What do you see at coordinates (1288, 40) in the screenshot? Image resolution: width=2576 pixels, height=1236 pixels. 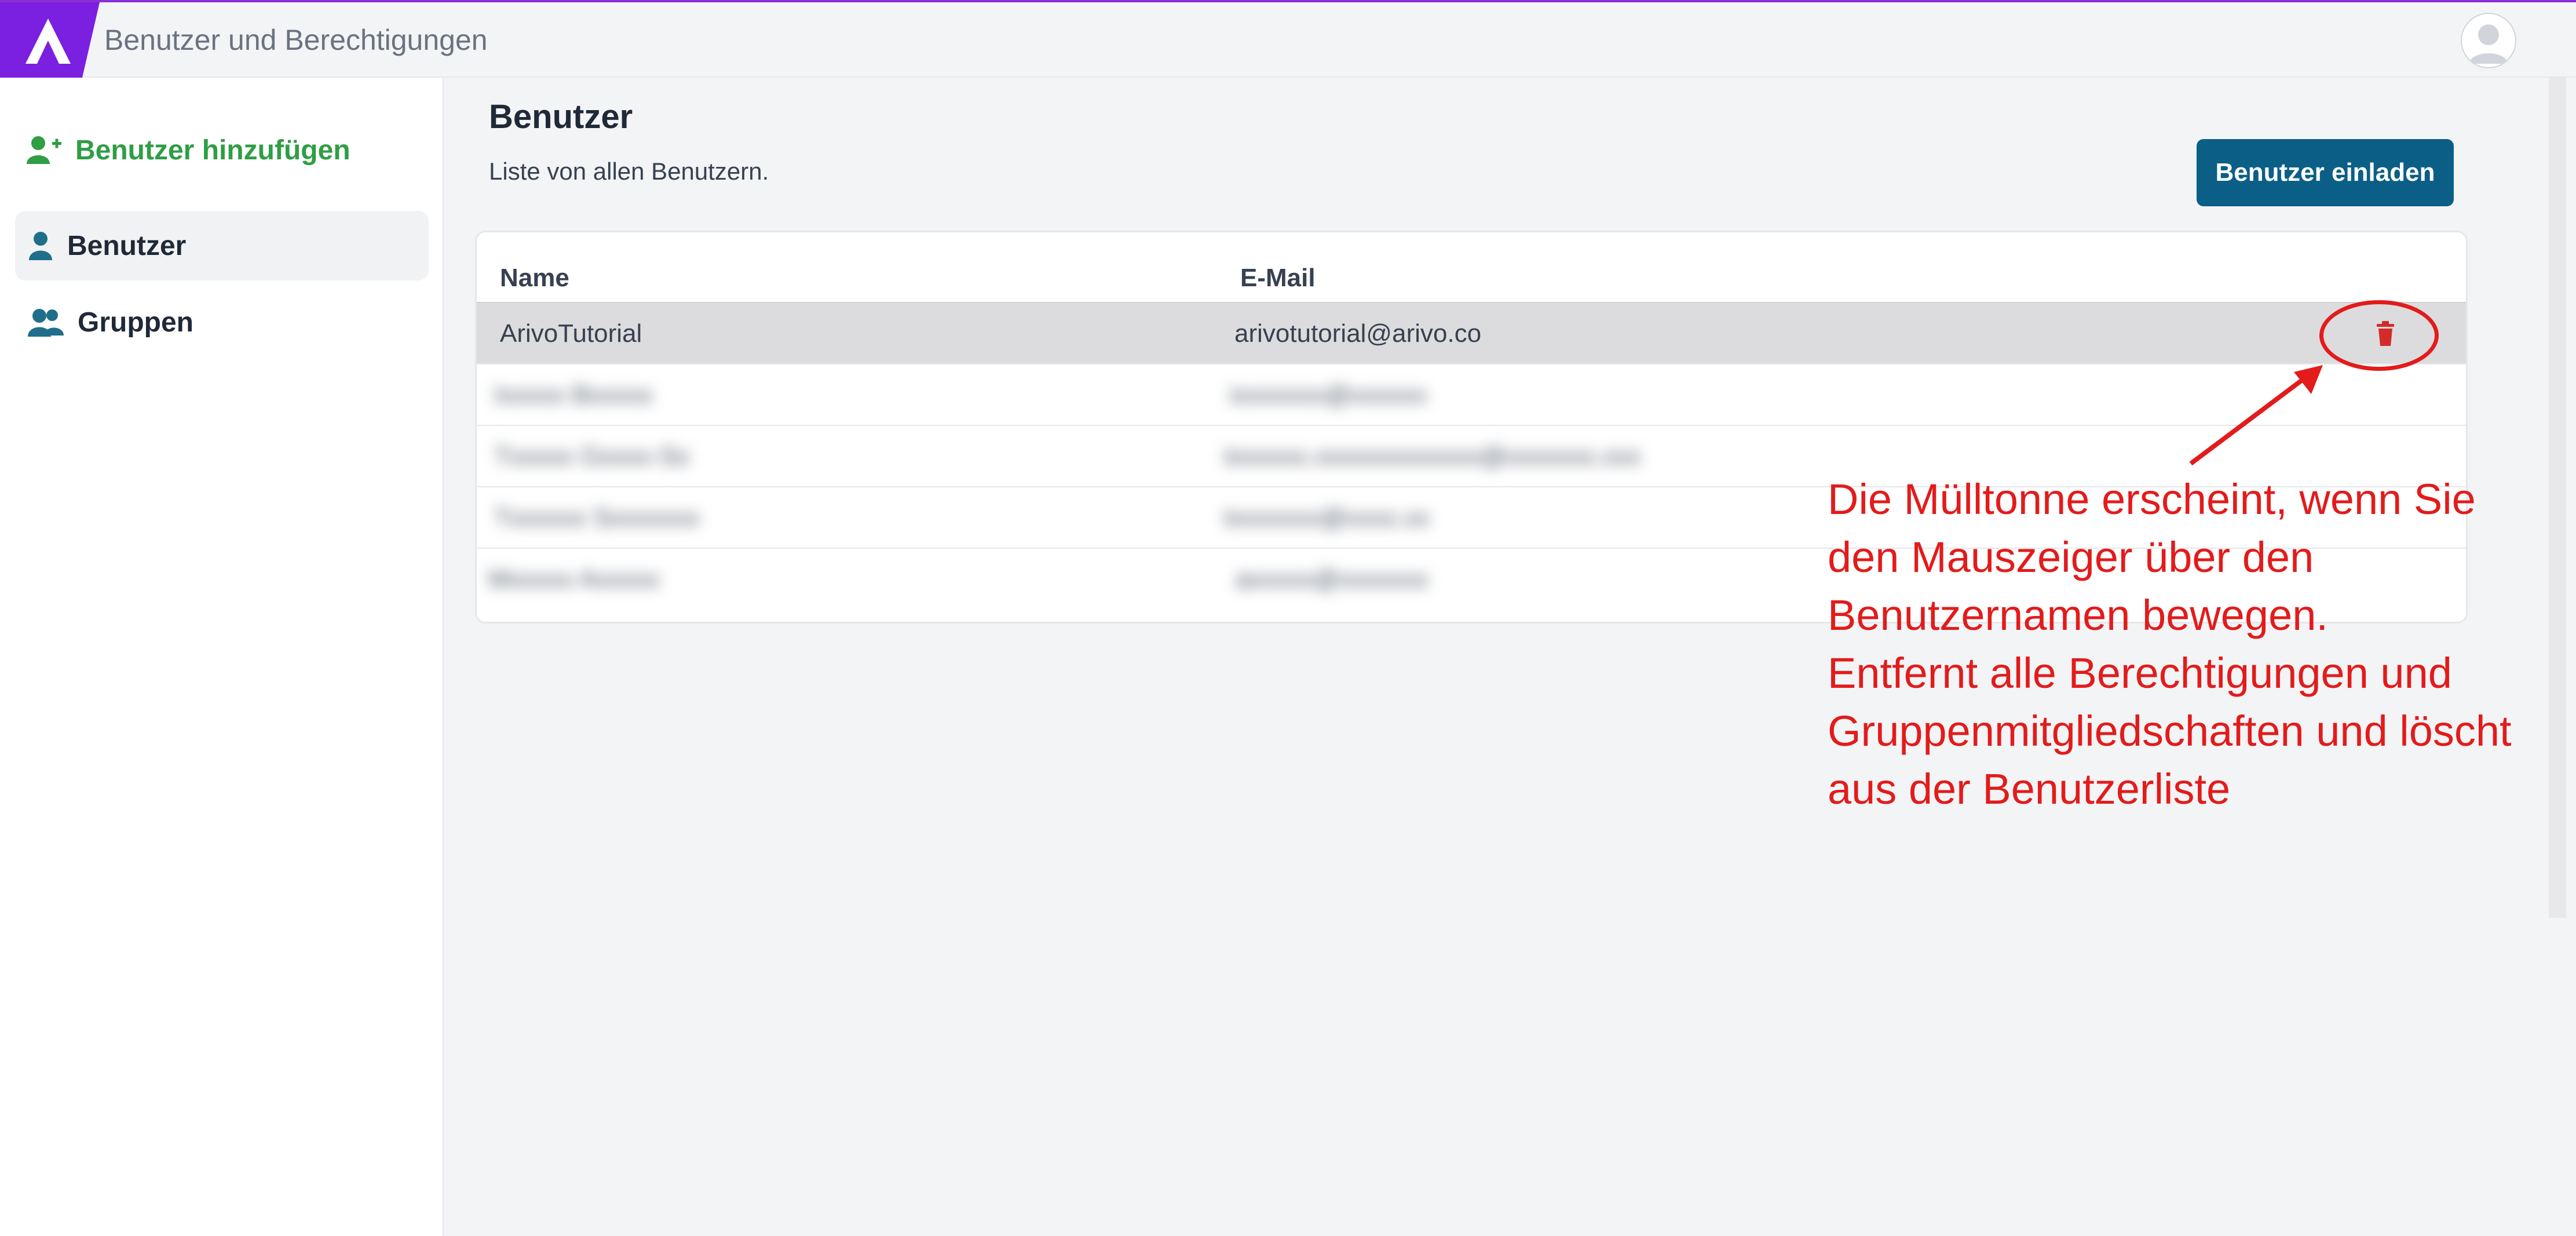 I see `top-bar: Benutzer und Berechtigungen` at bounding box center [1288, 40].